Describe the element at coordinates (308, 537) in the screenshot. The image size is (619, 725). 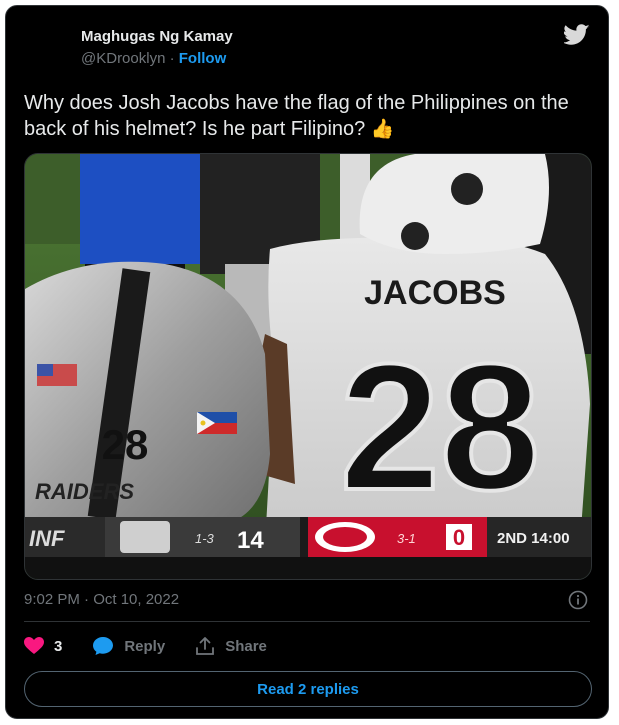
I see `scorebug: INF 1-3 14 3-1 0 2ND 14:00` at that location.